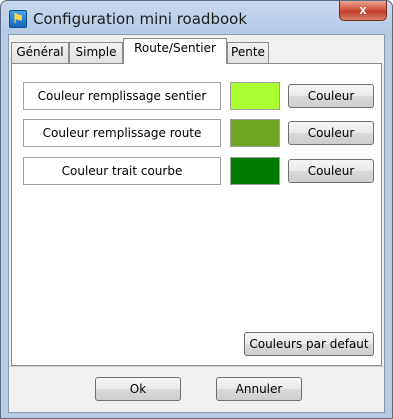 The height and width of the screenshot is (419, 393). I want to click on tab-simple: Simple, so click(96, 52).